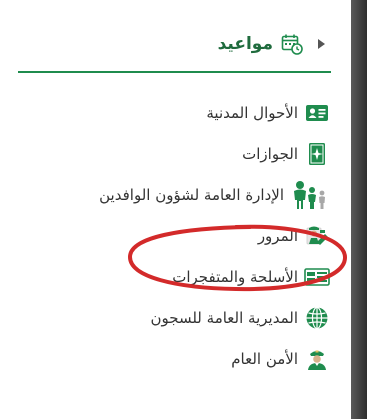  Describe the element at coordinates (317, 277) in the screenshot. I see `weapons-icon` at that location.